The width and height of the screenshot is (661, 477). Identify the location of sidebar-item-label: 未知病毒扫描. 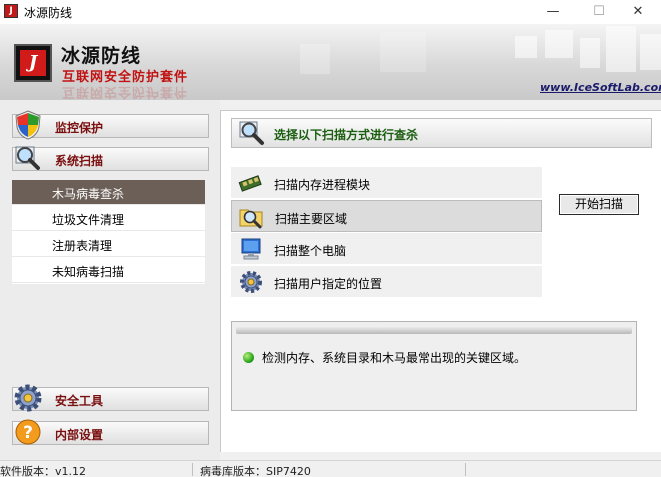
(88, 272).